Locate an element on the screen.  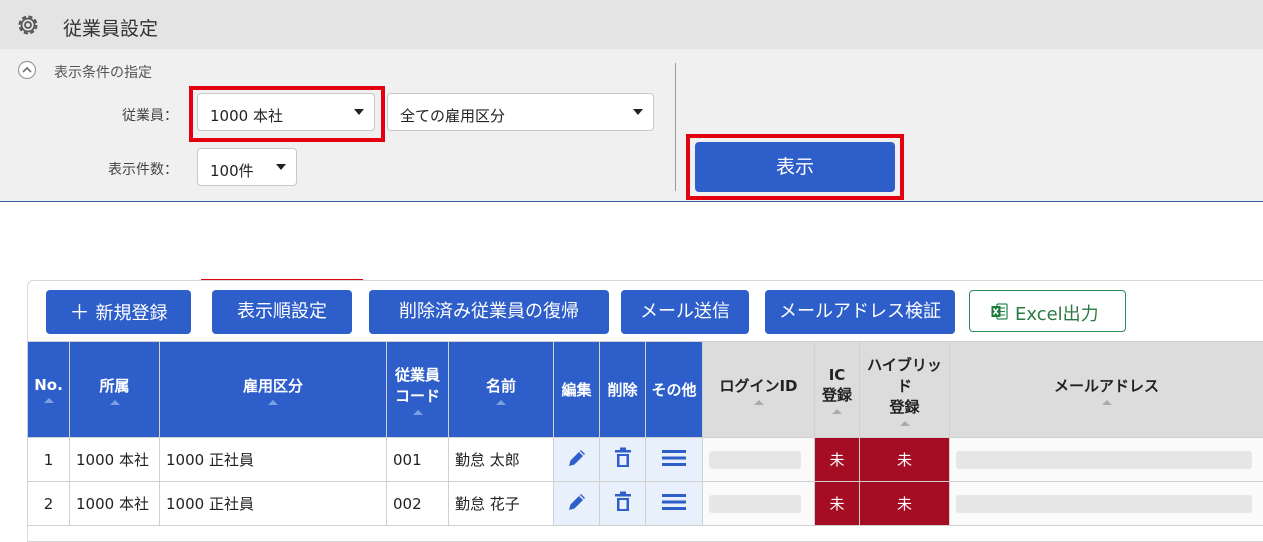
excel-export-button: Excel出力 is located at coordinates (1047, 311).